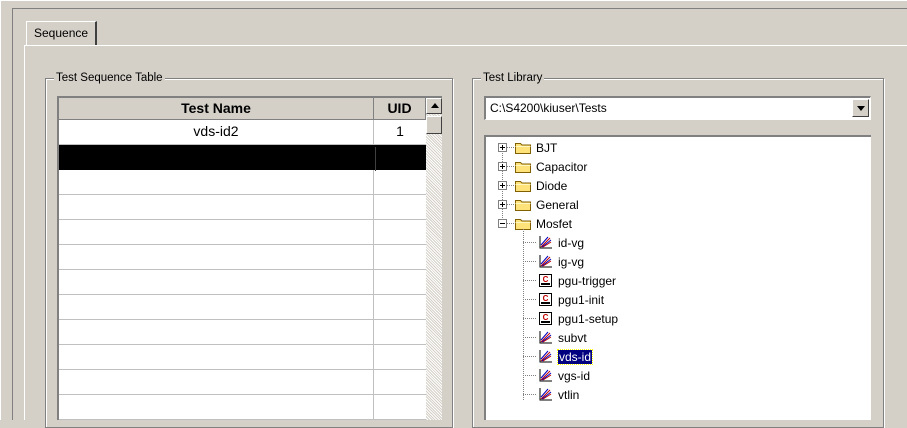 The width and height of the screenshot is (907, 428). I want to click on tab-page-left-edge, so click(24, 232).